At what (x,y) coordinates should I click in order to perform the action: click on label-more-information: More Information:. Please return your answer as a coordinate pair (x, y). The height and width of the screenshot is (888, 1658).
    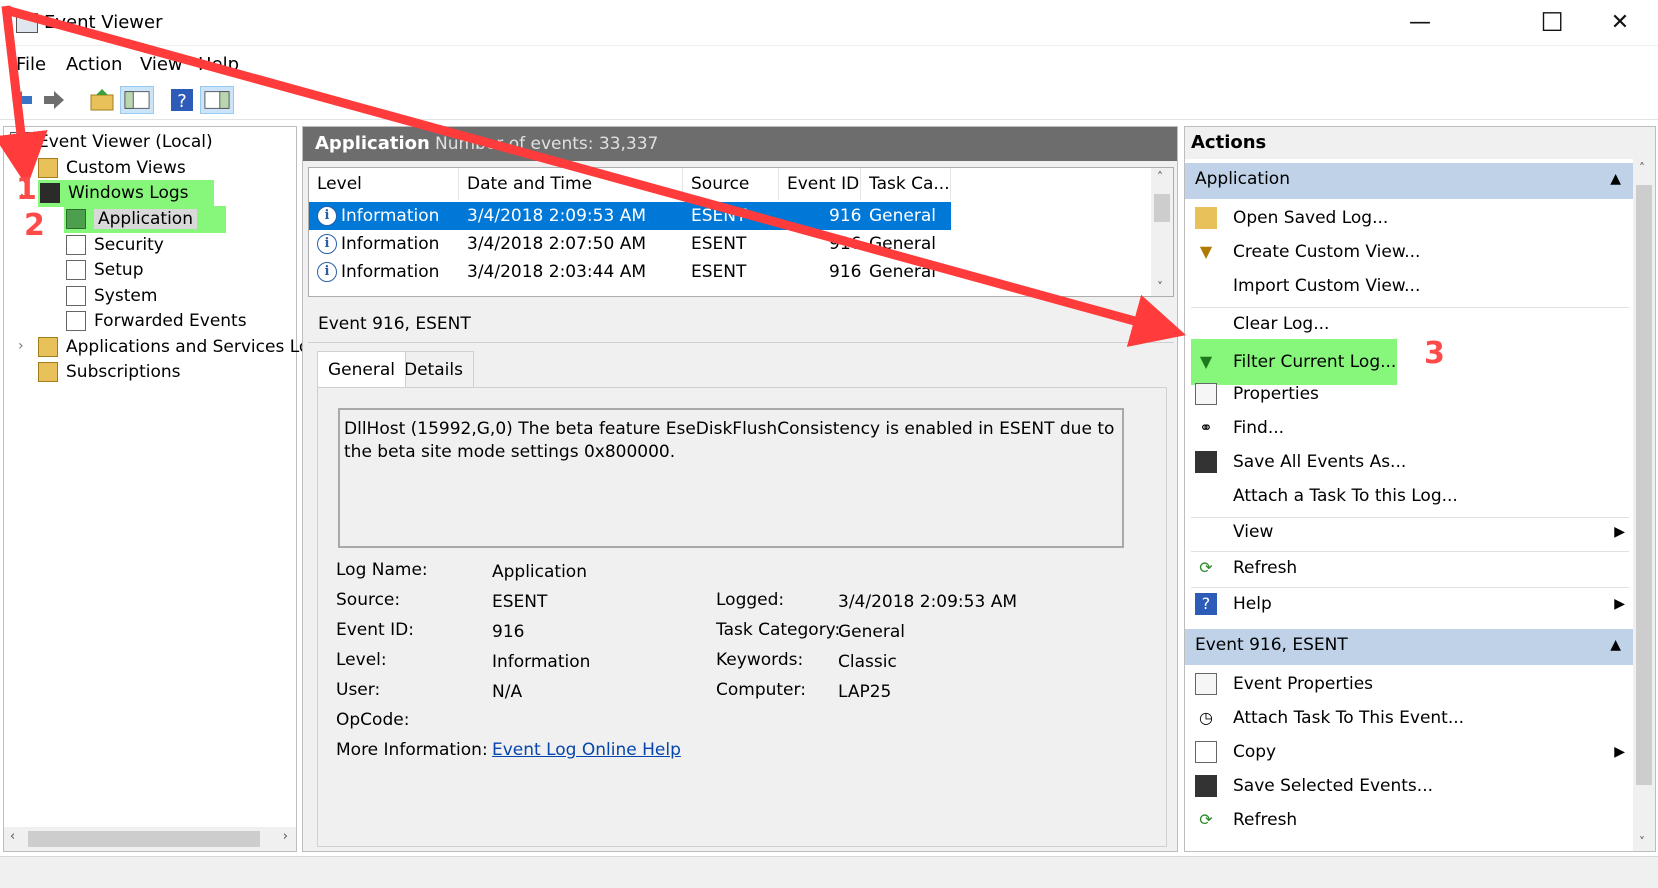
    Looking at the image, I should click on (412, 750).